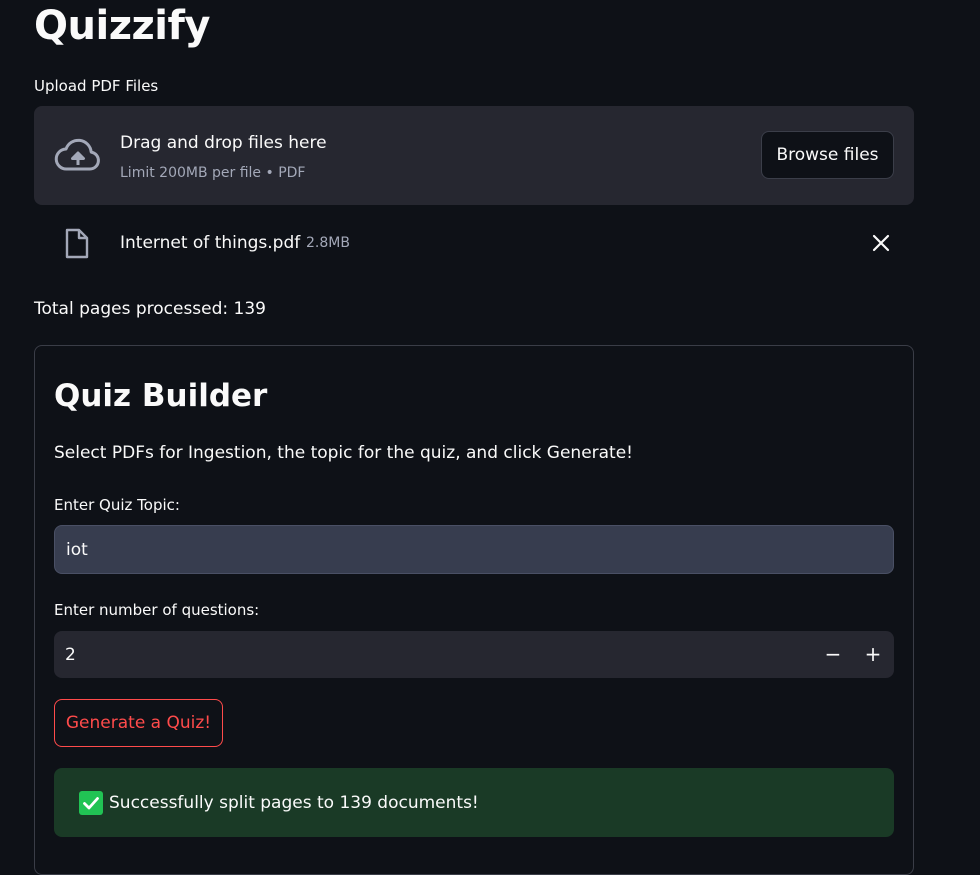 The height and width of the screenshot is (875, 980). I want to click on upload-label: Upload PDF Files, so click(96, 86).